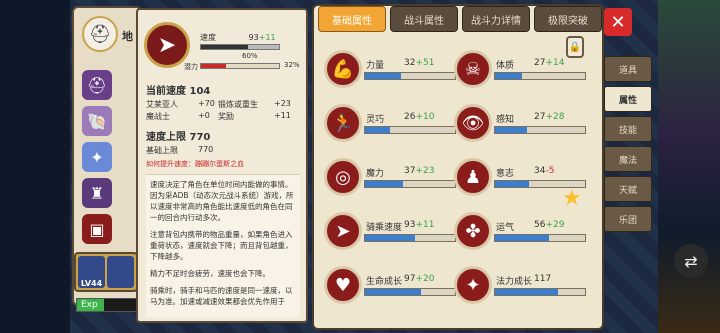  What do you see at coordinates (267, 37) in the screenshot?
I see `tooltip-bonus: +11` at bounding box center [267, 37].